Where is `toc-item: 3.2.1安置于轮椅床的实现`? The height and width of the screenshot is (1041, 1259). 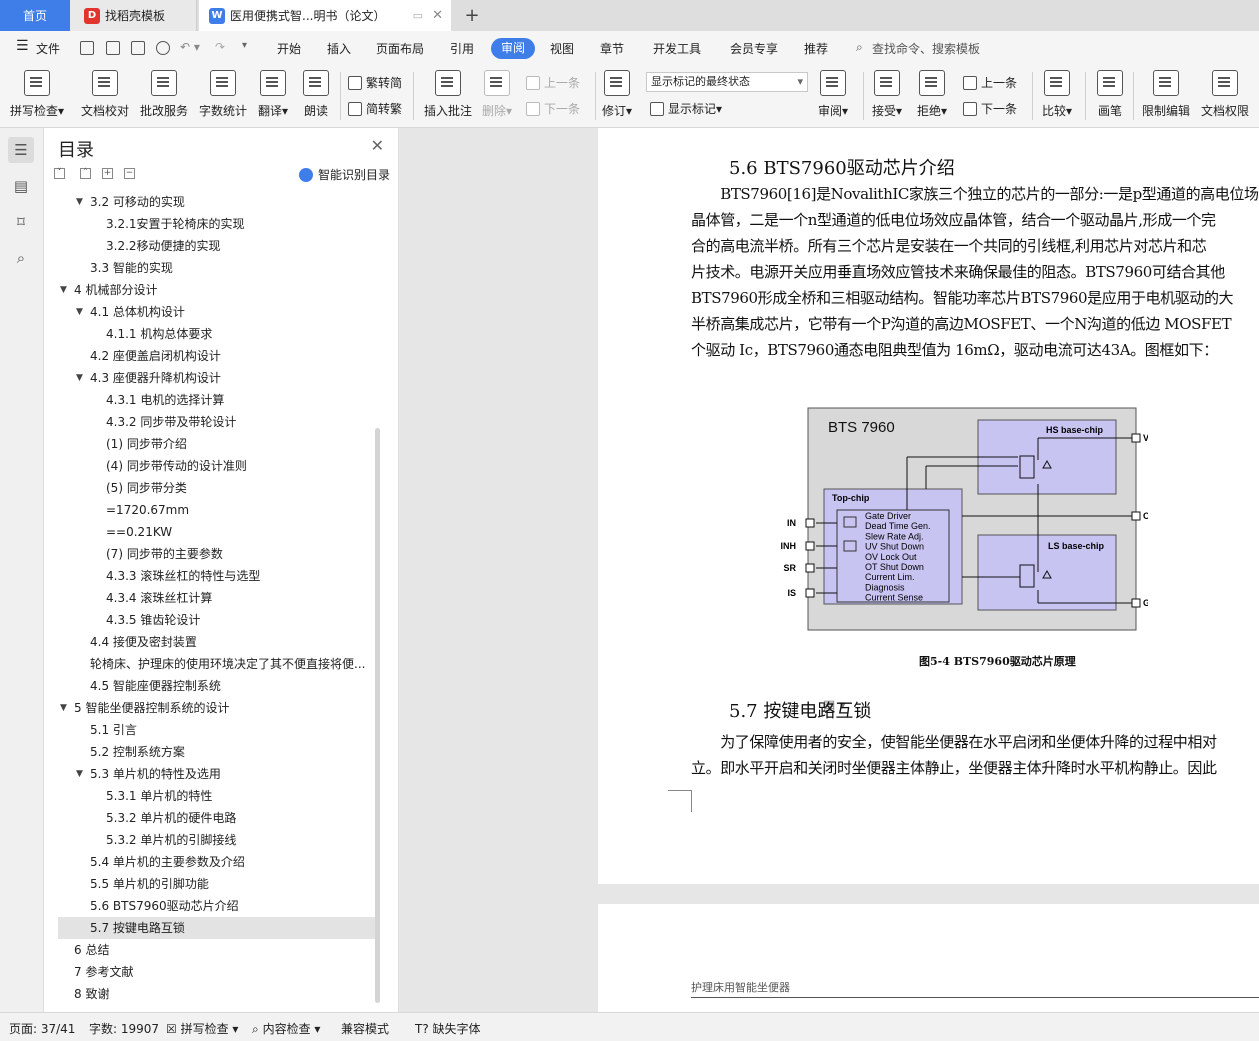 toc-item: 3.2.1安置于轮椅床的实现 is located at coordinates (217, 224).